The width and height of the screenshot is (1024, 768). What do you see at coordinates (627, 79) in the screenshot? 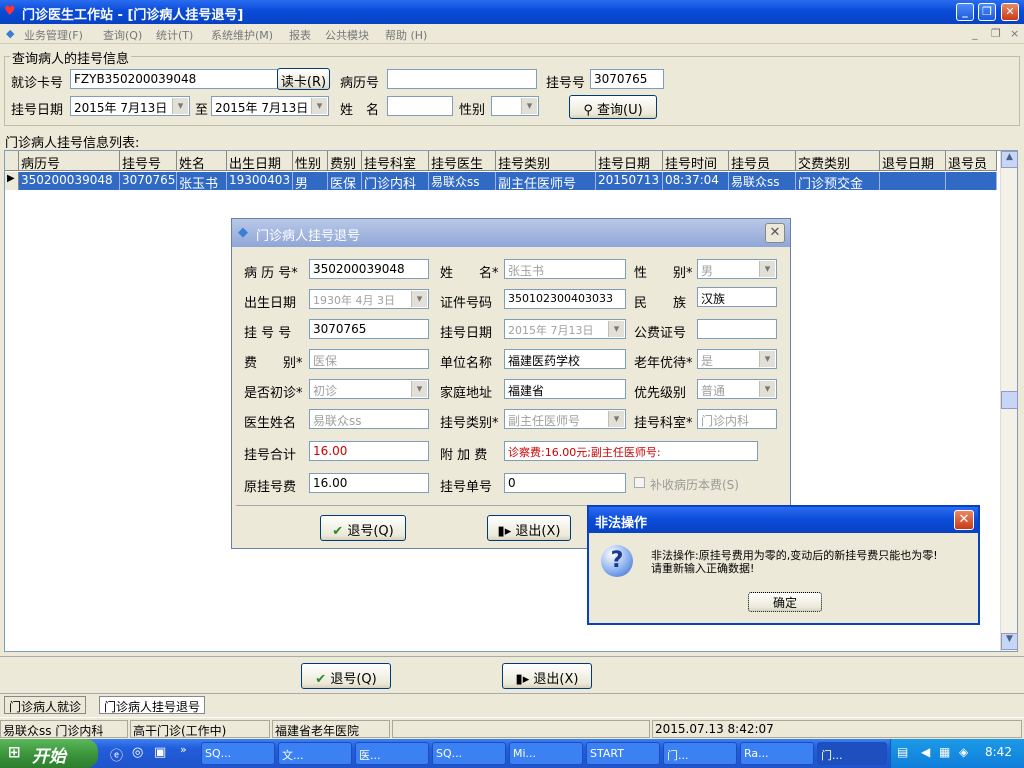
I see `reg-no-input: 3070765` at bounding box center [627, 79].